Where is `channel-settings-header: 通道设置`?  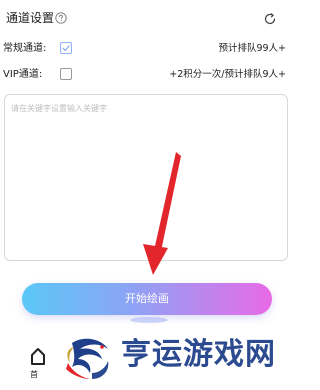 channel-settings-header: 通道设置 is located at coordinates (146, 20).